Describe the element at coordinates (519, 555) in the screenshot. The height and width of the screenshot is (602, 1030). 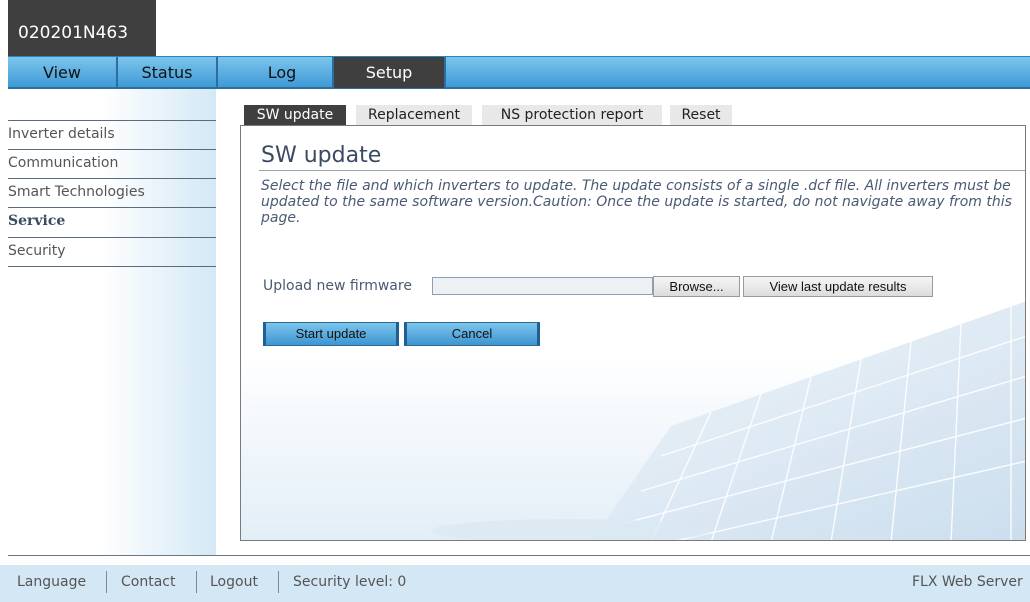
I see `footer-divider` at that location.